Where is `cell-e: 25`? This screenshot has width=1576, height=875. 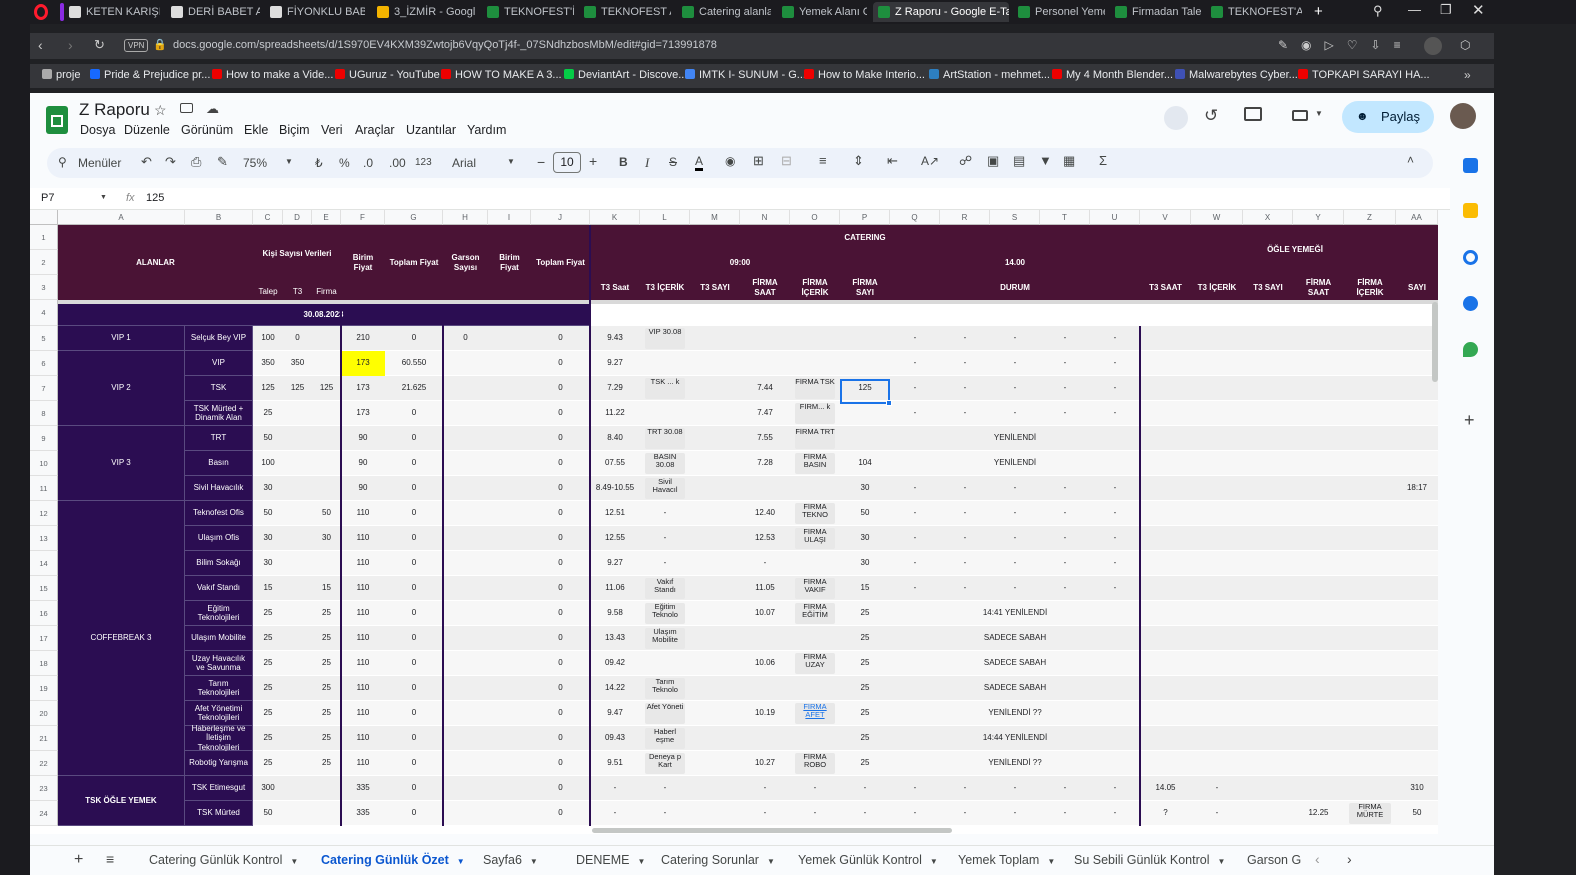 cell-e: 25 is located at coordinates (326, 688).